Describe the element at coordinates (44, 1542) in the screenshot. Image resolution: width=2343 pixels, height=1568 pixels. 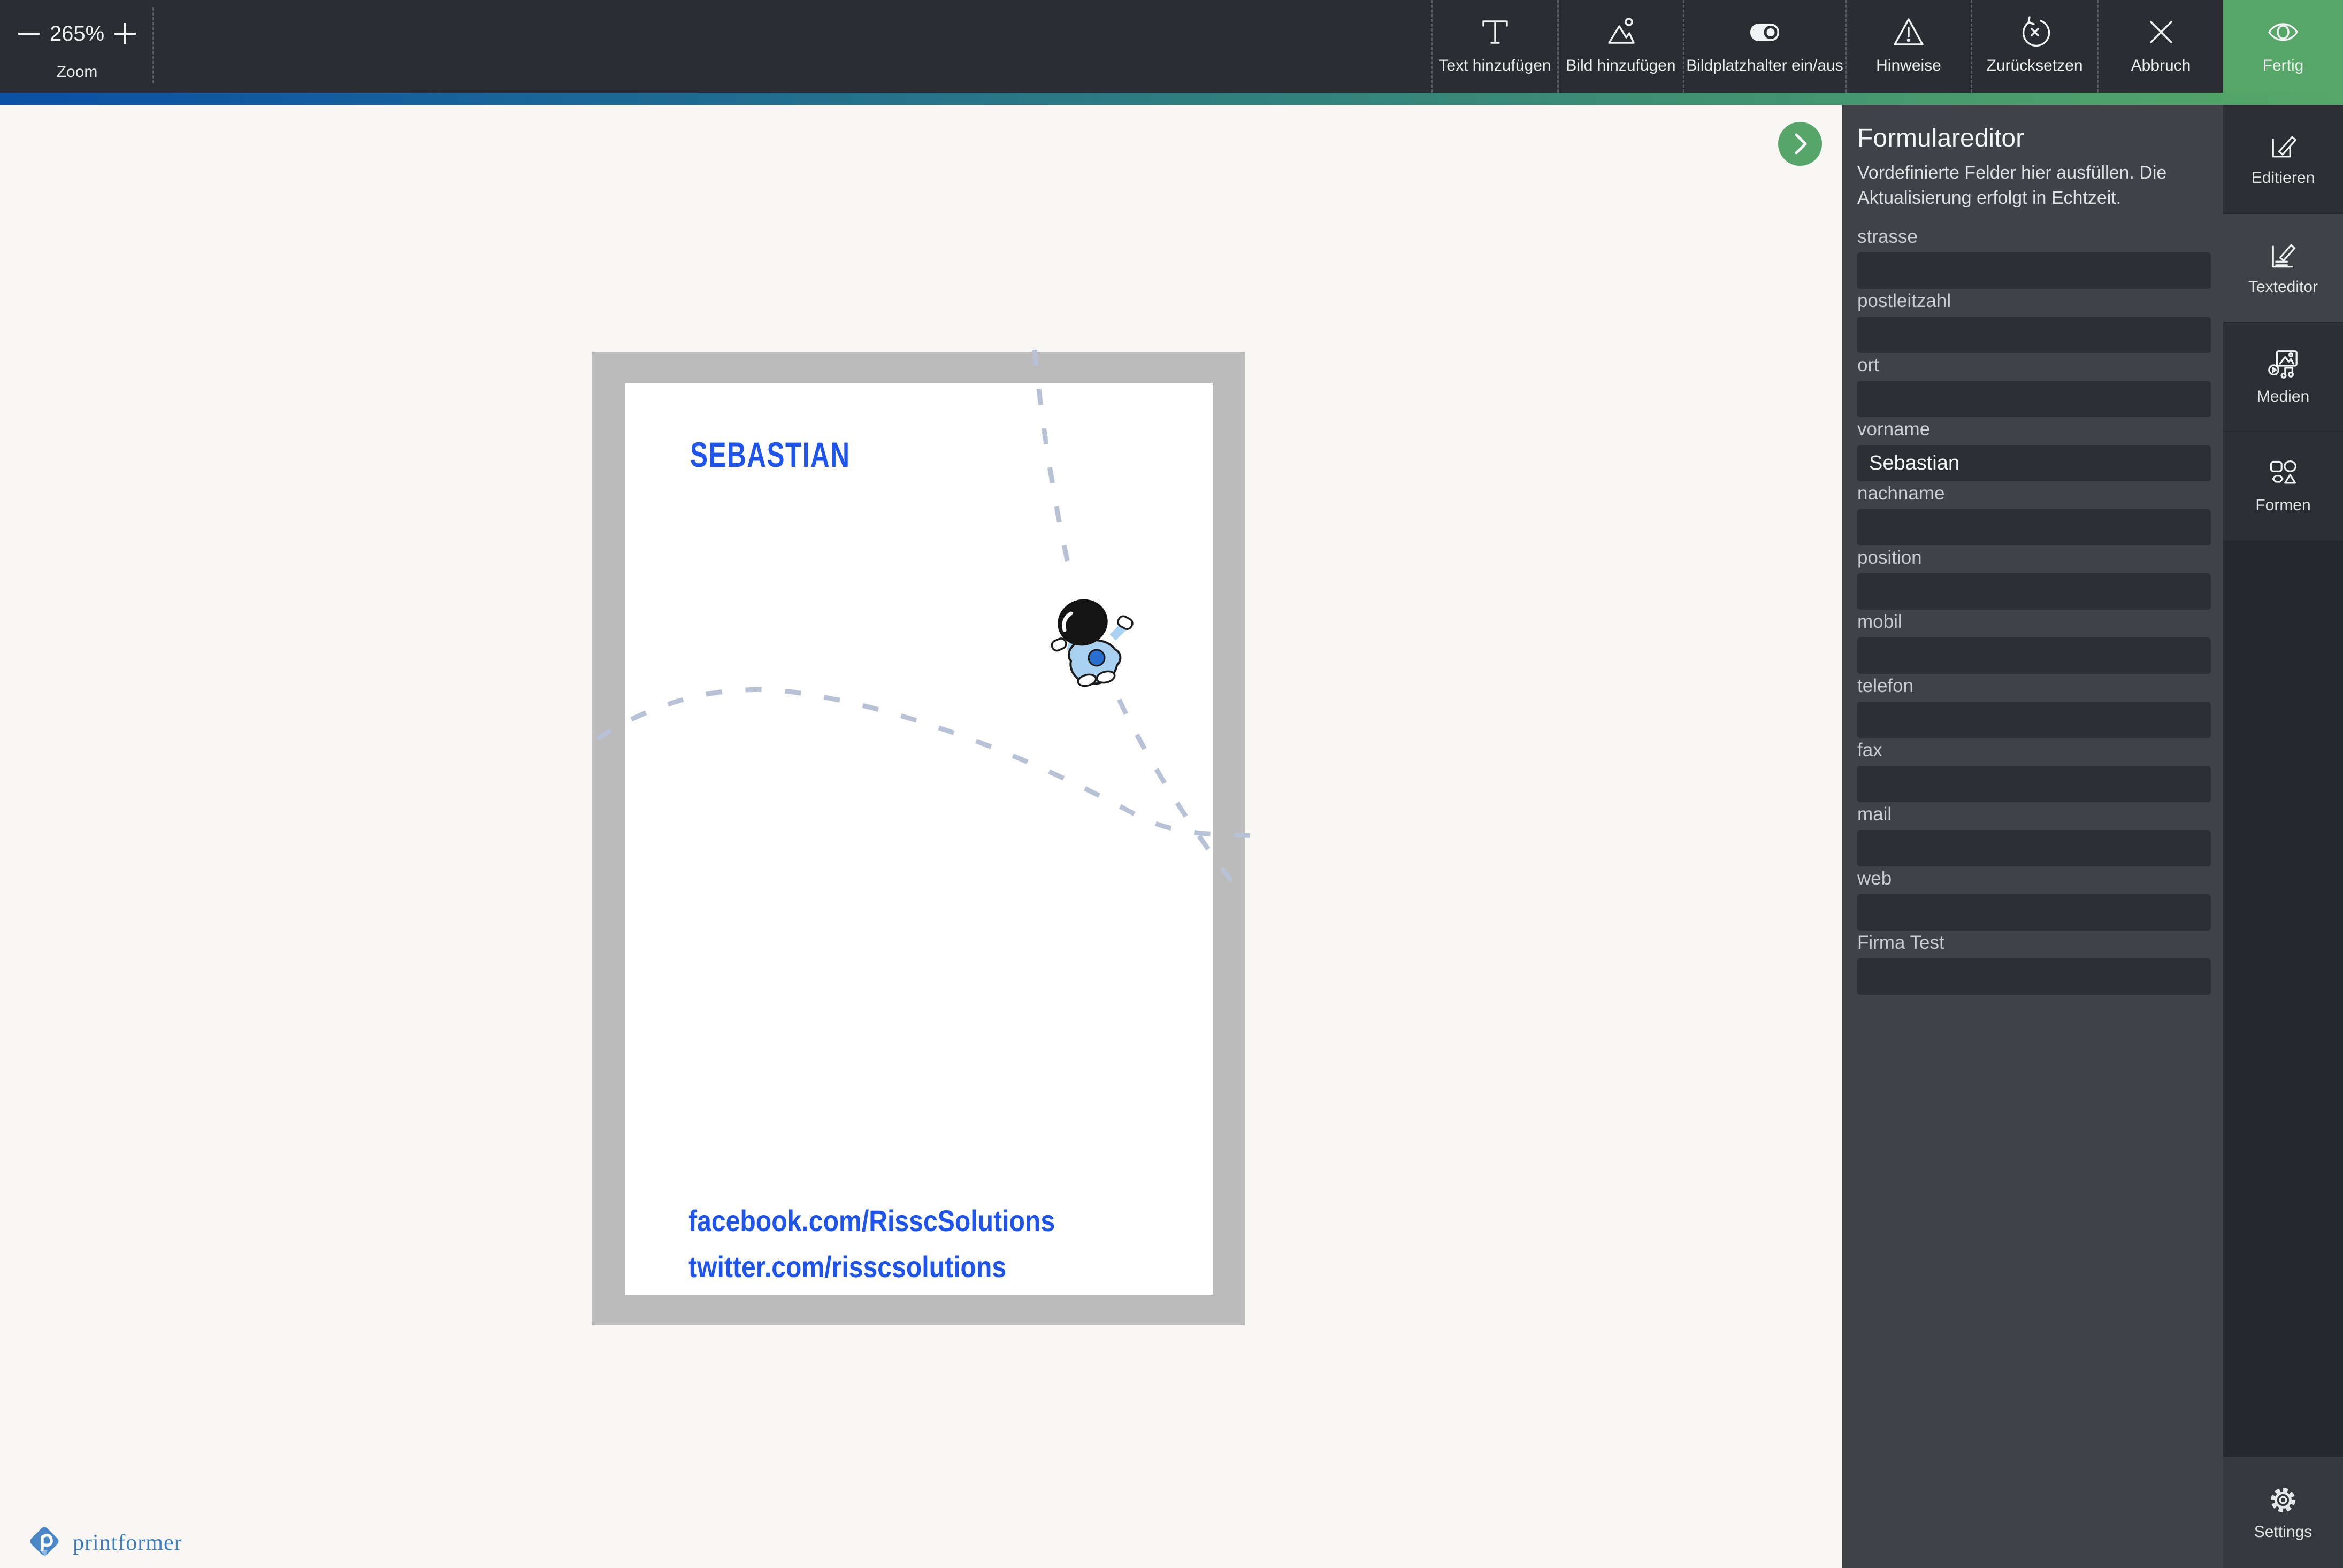
I see `printformer-logo-icon` at that location.